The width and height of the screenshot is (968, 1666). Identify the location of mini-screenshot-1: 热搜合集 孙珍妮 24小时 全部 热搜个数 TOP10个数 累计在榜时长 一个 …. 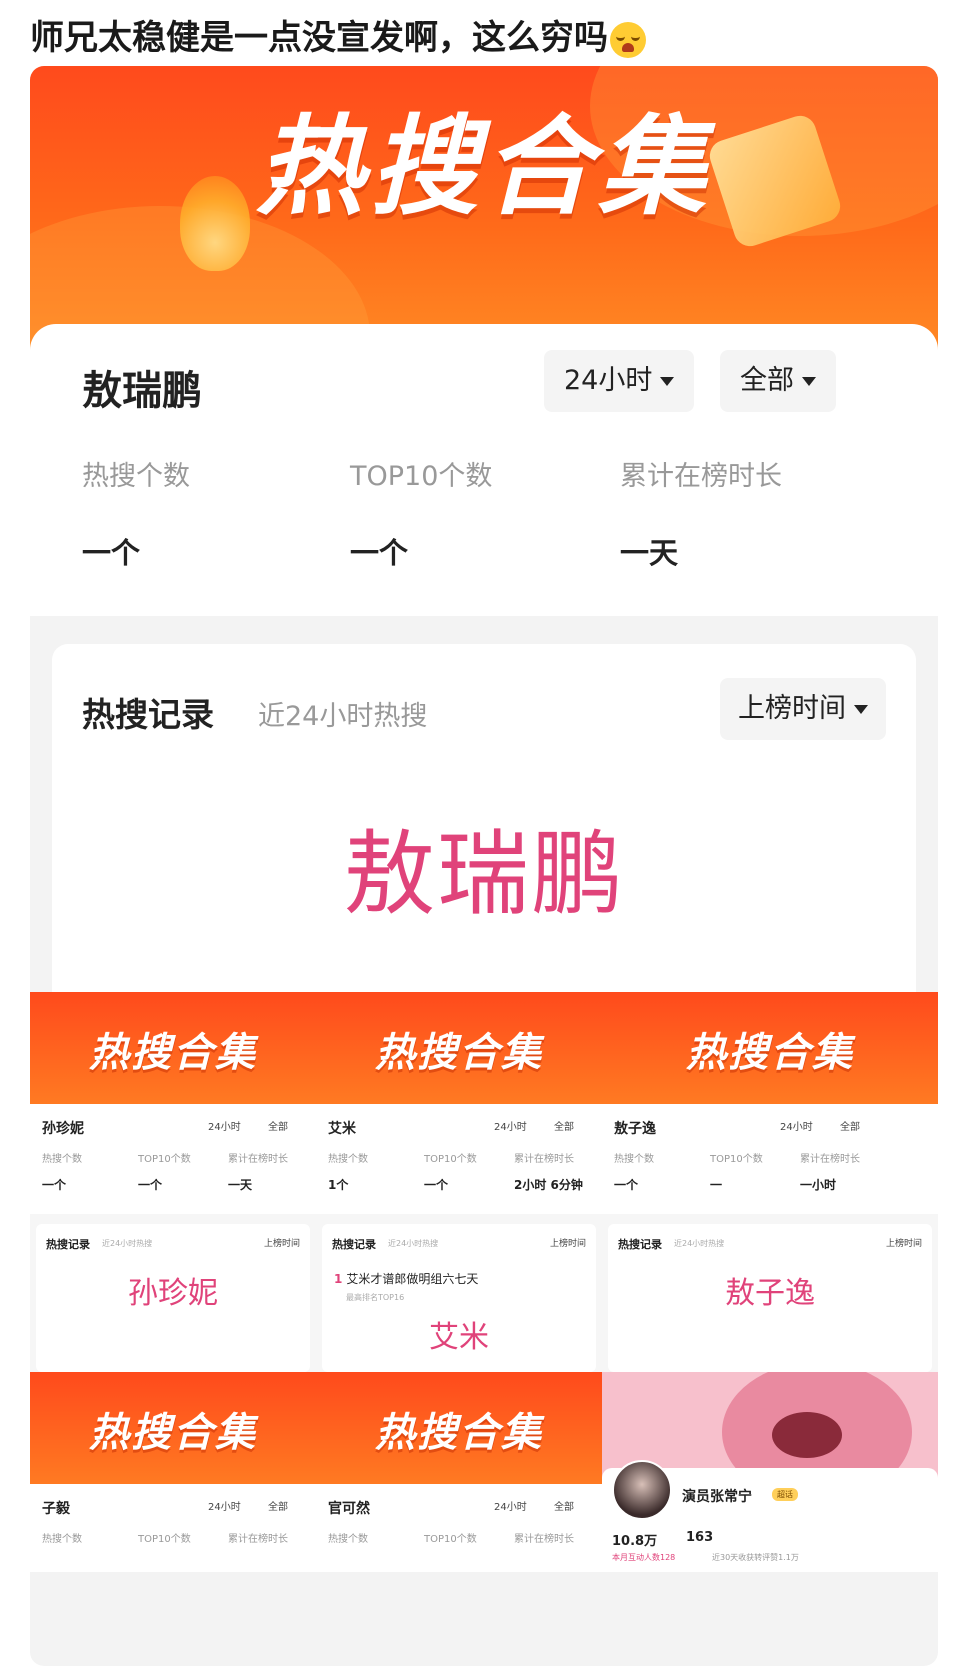
(173, 1182).